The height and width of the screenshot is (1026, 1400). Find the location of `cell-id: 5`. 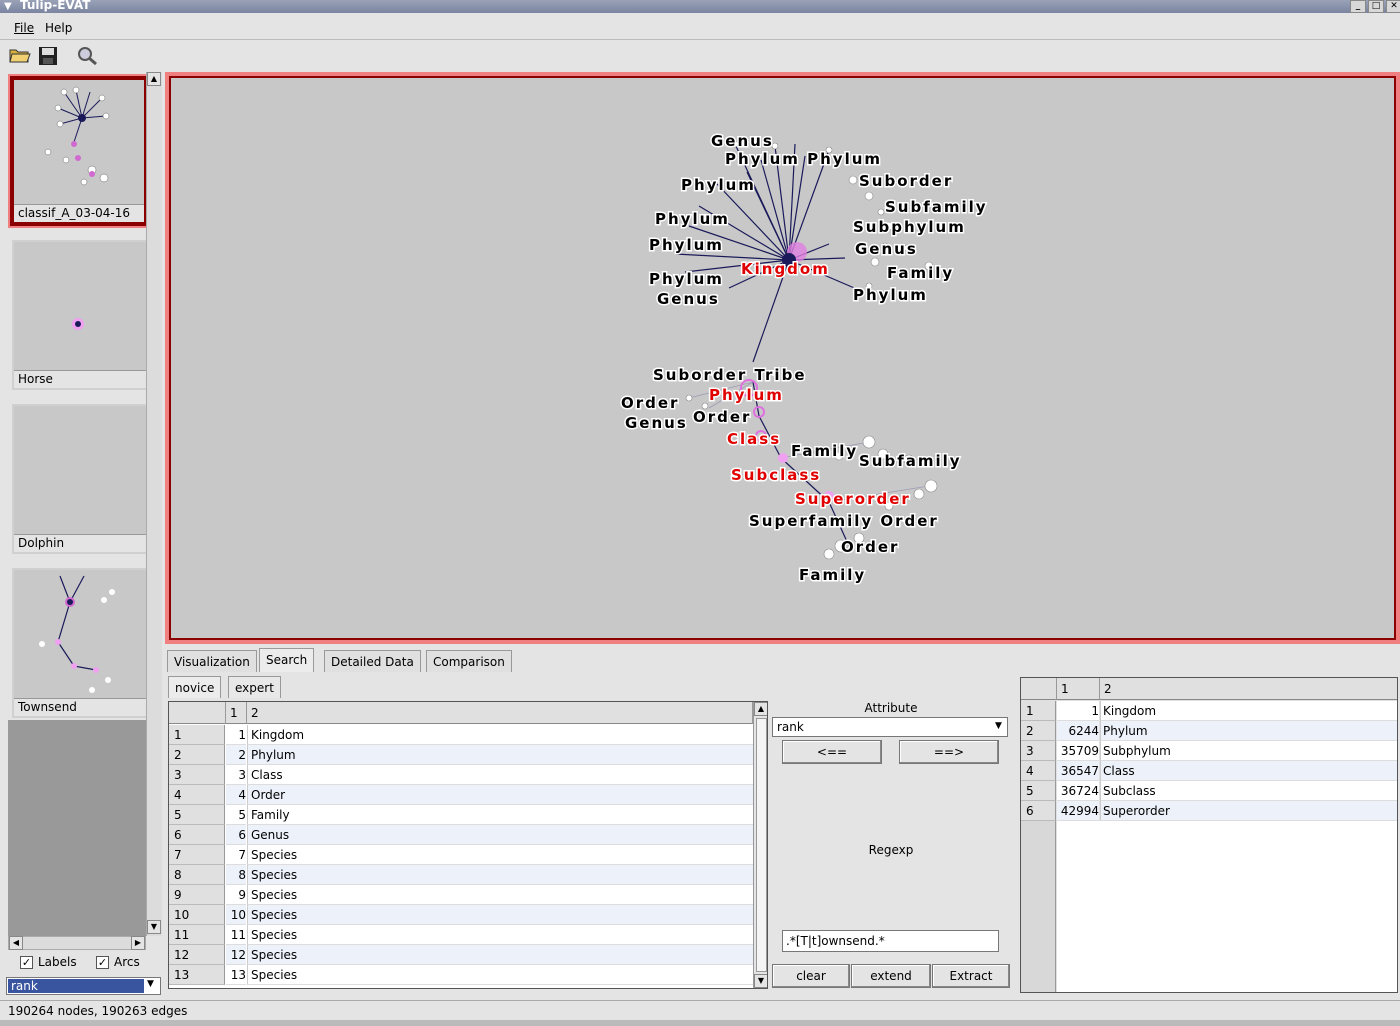

cell-id: 5 is located at coordinates (236, 815).